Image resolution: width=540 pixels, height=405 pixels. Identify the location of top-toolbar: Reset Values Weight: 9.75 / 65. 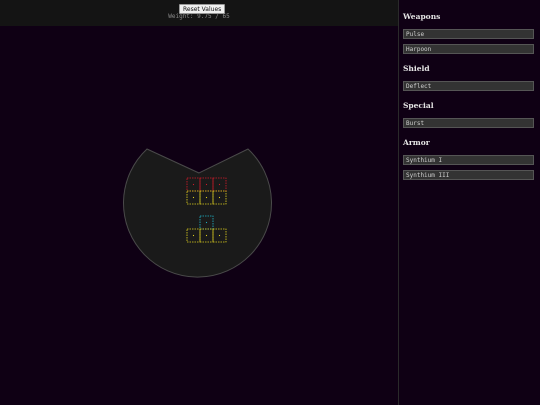
(199, 13).